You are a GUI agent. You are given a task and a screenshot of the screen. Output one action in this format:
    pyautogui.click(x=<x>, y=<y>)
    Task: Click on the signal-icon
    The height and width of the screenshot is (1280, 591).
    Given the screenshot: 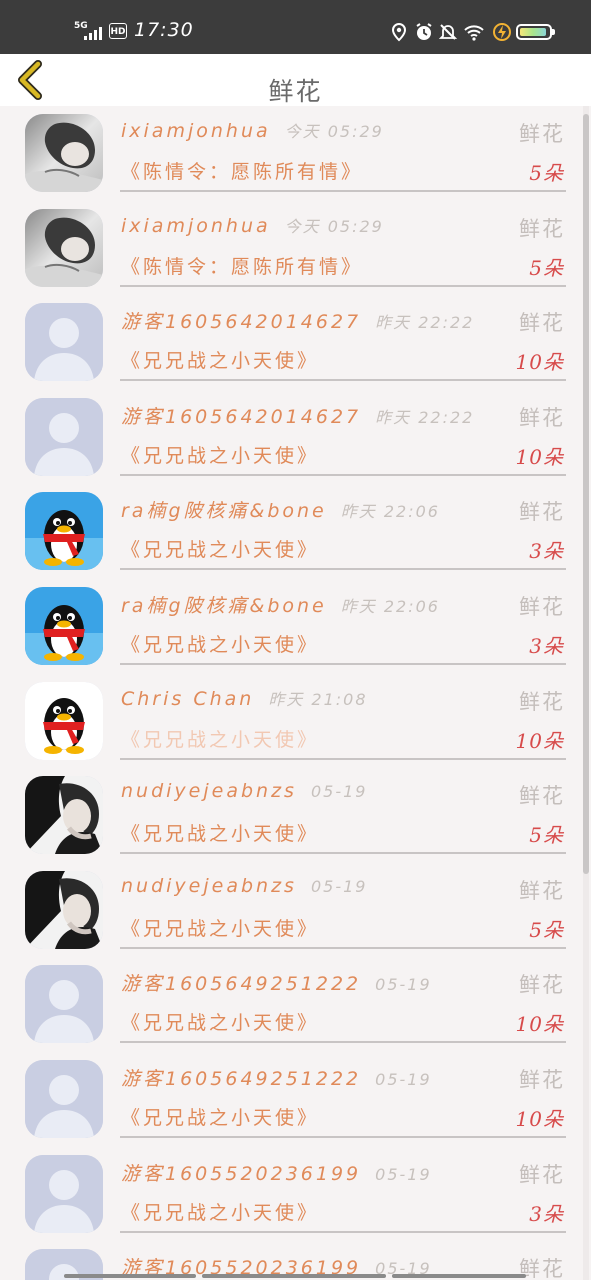 What is the action you would take?
    pyautogui.click(x=95, y=33)
    